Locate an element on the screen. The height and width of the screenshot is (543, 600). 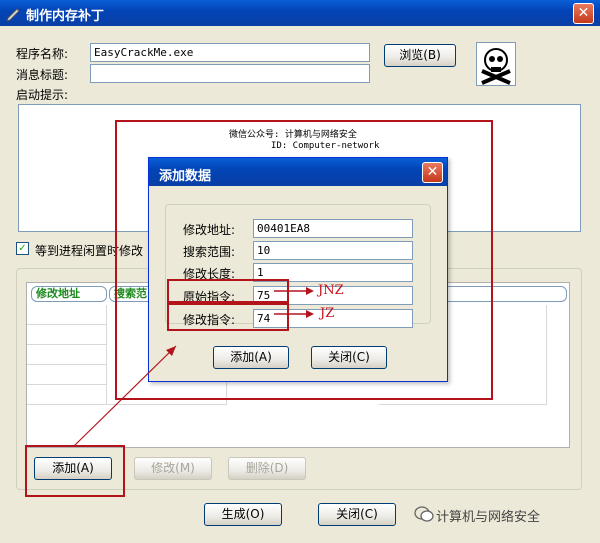
pointer-arrow-line is located at coordinates (125, 396).